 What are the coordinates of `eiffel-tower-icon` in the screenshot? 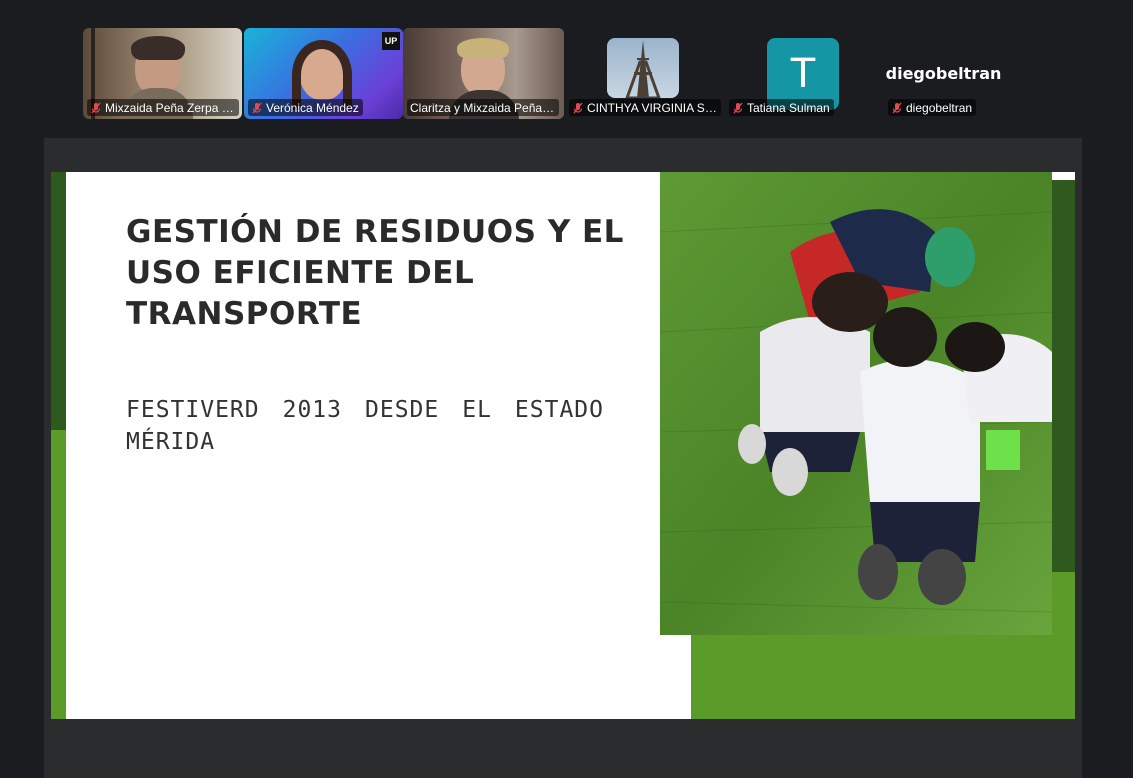 It's located at (643, 69).